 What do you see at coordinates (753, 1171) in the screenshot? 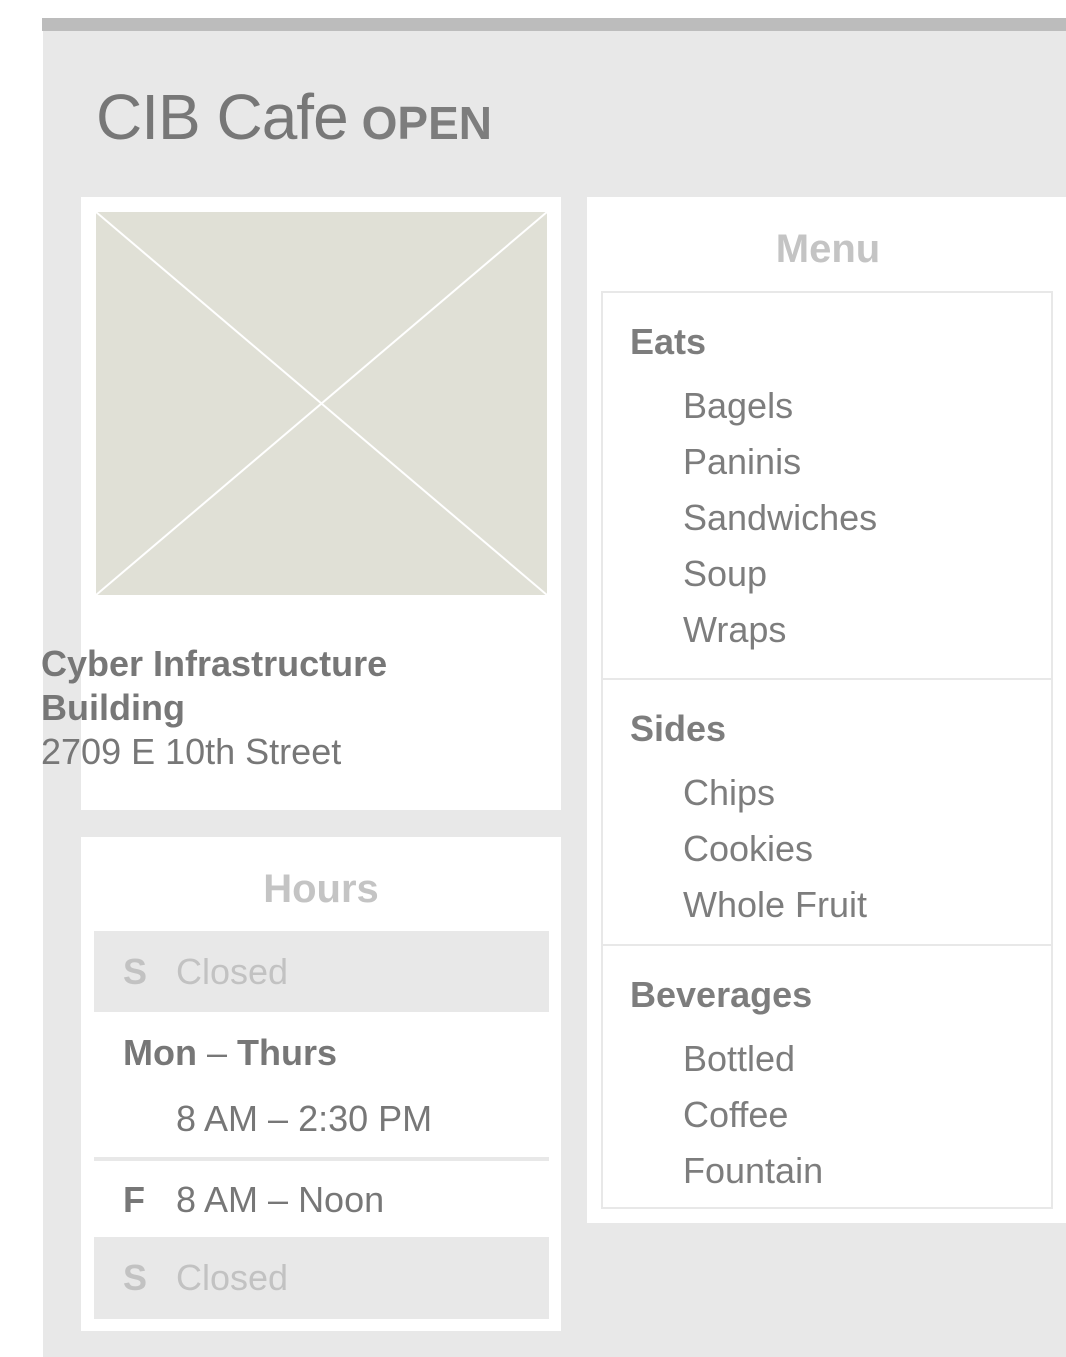
I see `menu-item: Fountain` at bounding box center [753, 1171].